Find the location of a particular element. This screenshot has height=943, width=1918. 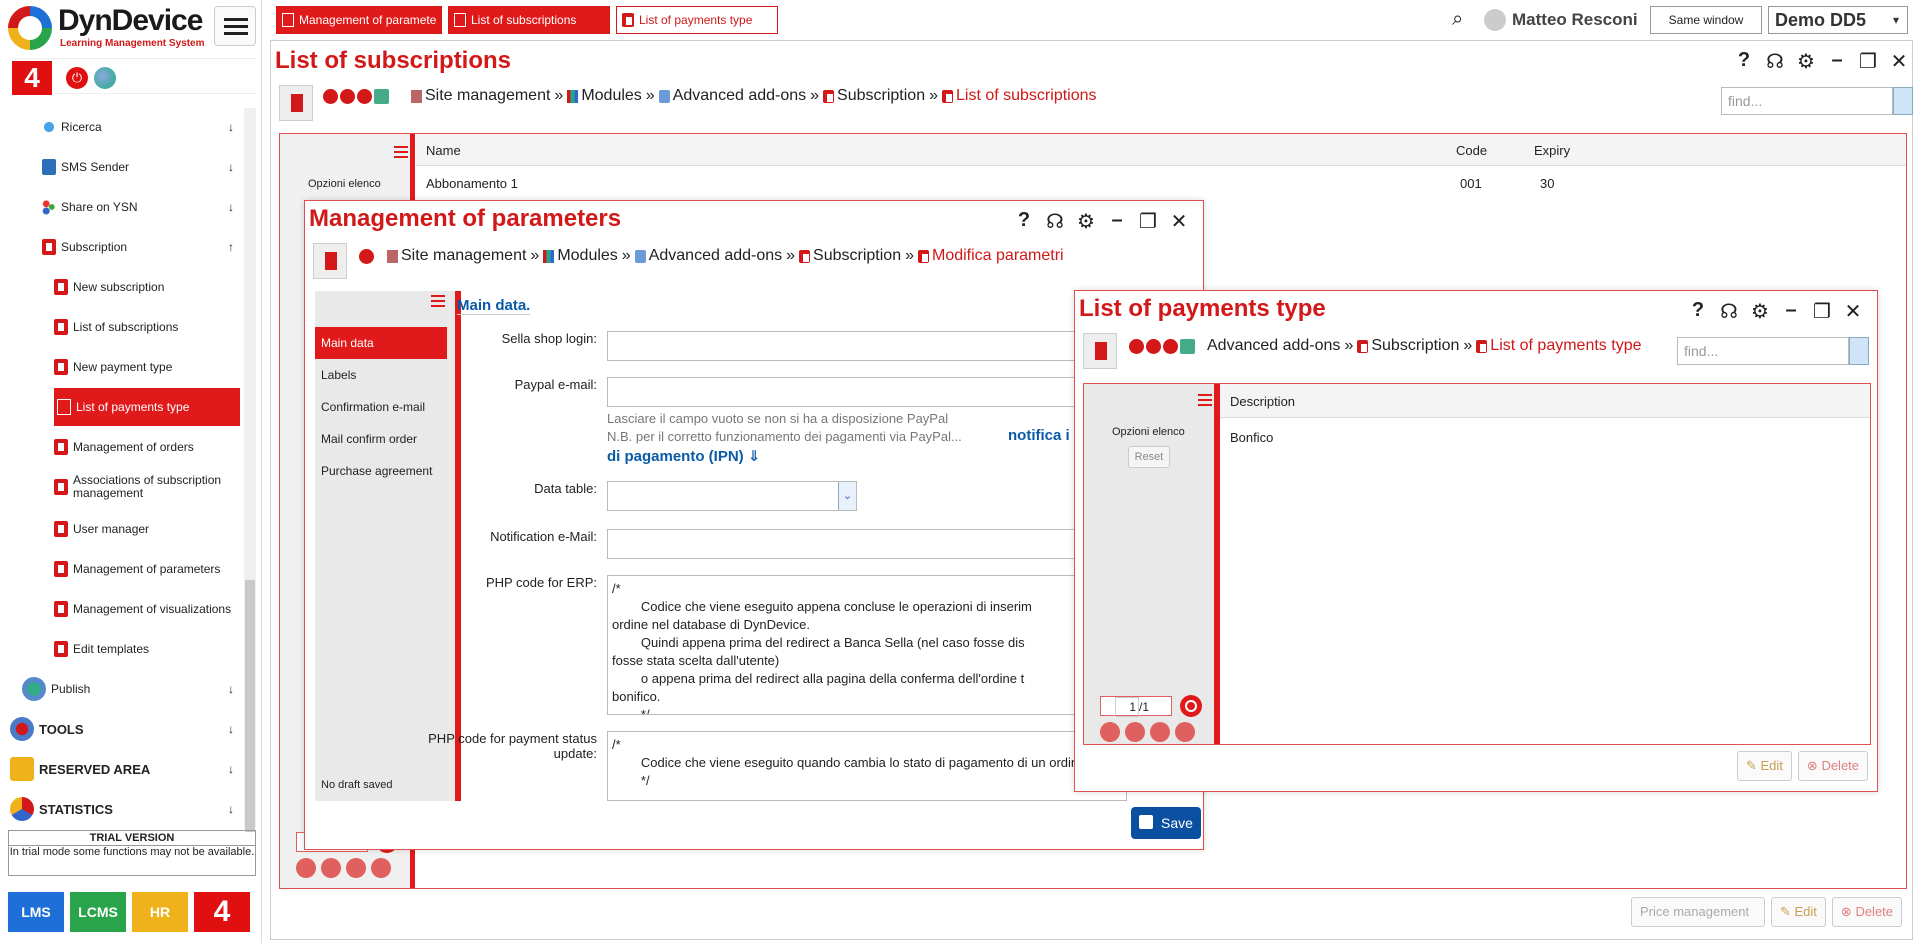

sidebar-item-publish: Publish ↓ is located at coordinates (130, 689).